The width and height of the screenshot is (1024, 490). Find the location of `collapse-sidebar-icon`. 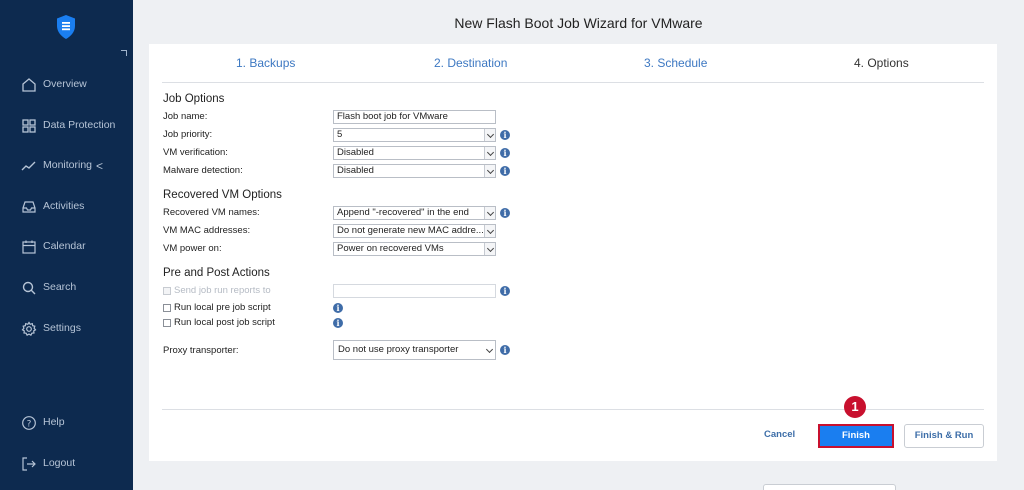

collapse-sidebar-icon is located at coordinates (124, 53).